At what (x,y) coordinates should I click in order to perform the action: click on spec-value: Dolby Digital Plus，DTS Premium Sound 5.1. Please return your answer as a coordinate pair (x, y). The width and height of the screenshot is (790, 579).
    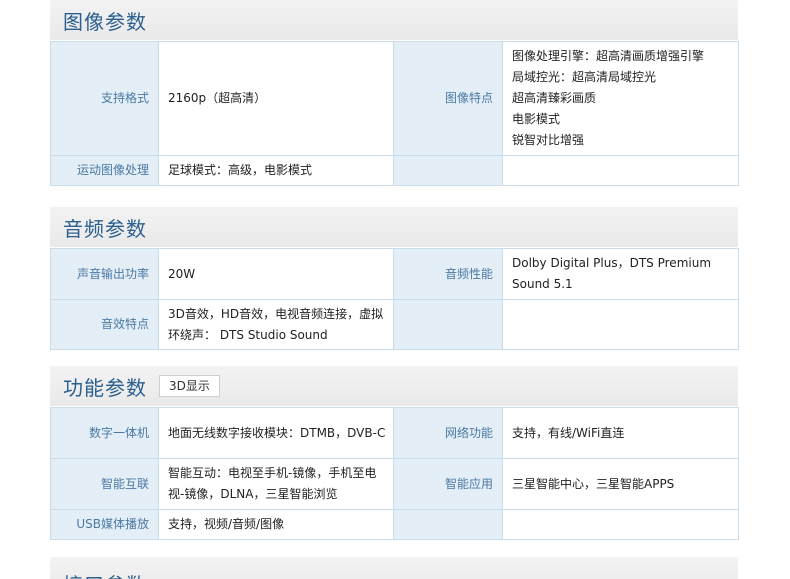
    Looking at the image, I should click on (620, 274).